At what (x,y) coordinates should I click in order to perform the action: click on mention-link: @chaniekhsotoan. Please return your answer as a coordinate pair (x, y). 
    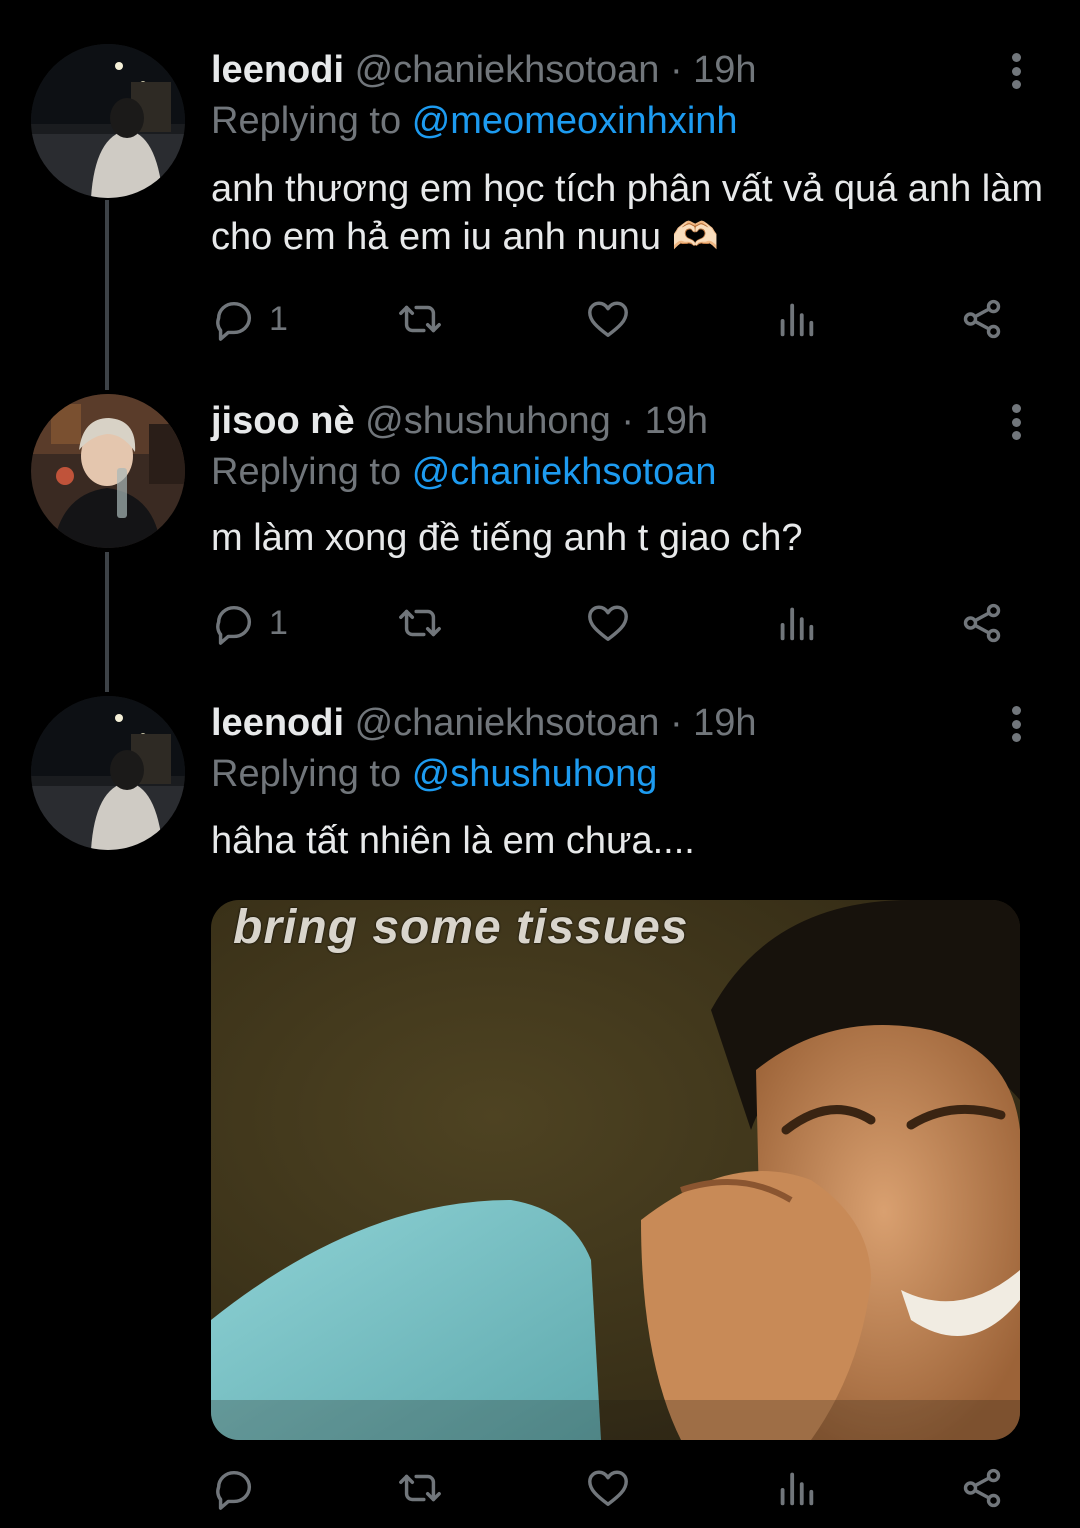
    Looking at the image, I should click on (564, 472).